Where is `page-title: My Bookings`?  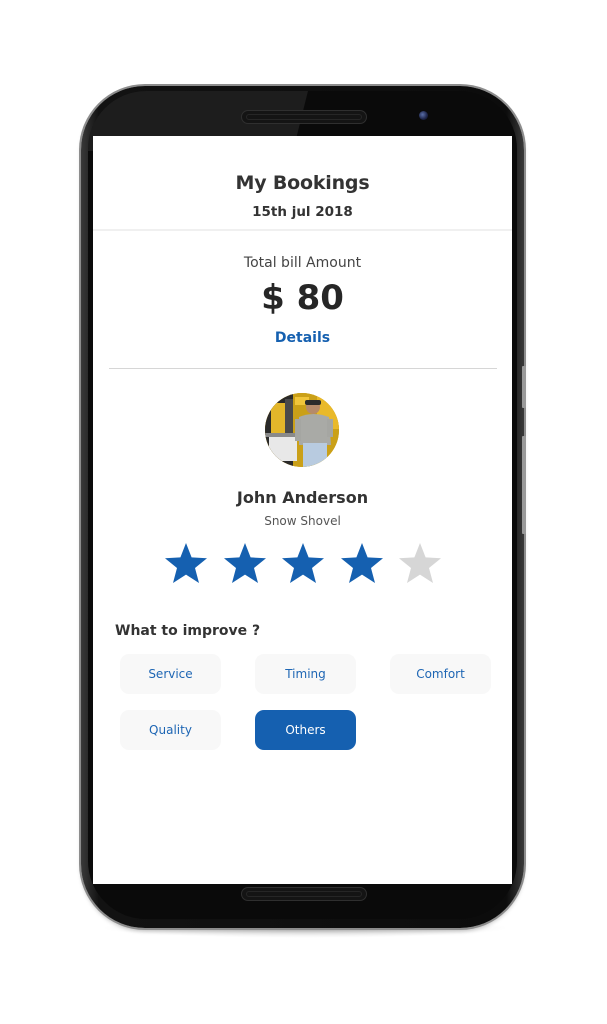
page-title: My Bookings is located at coordinates (302, 183).